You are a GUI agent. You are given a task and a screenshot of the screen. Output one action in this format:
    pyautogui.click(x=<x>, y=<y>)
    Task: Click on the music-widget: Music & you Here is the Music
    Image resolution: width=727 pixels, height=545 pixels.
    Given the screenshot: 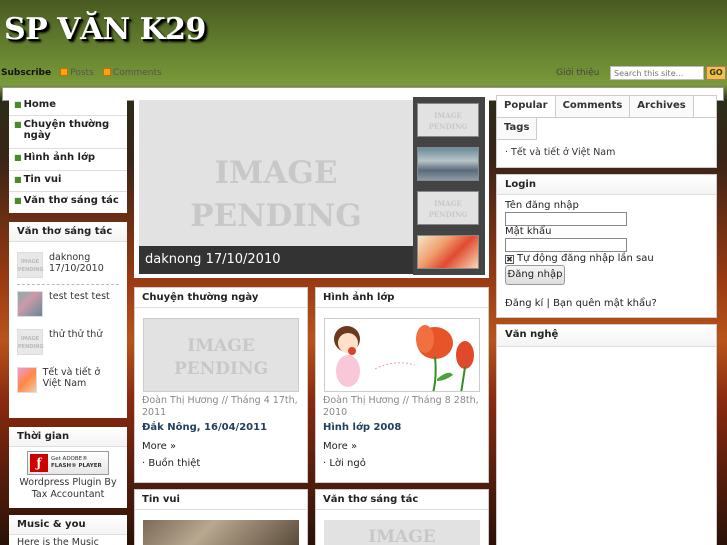 What is the action you would take?
    pyautogui.click(x=68, y=530)
    